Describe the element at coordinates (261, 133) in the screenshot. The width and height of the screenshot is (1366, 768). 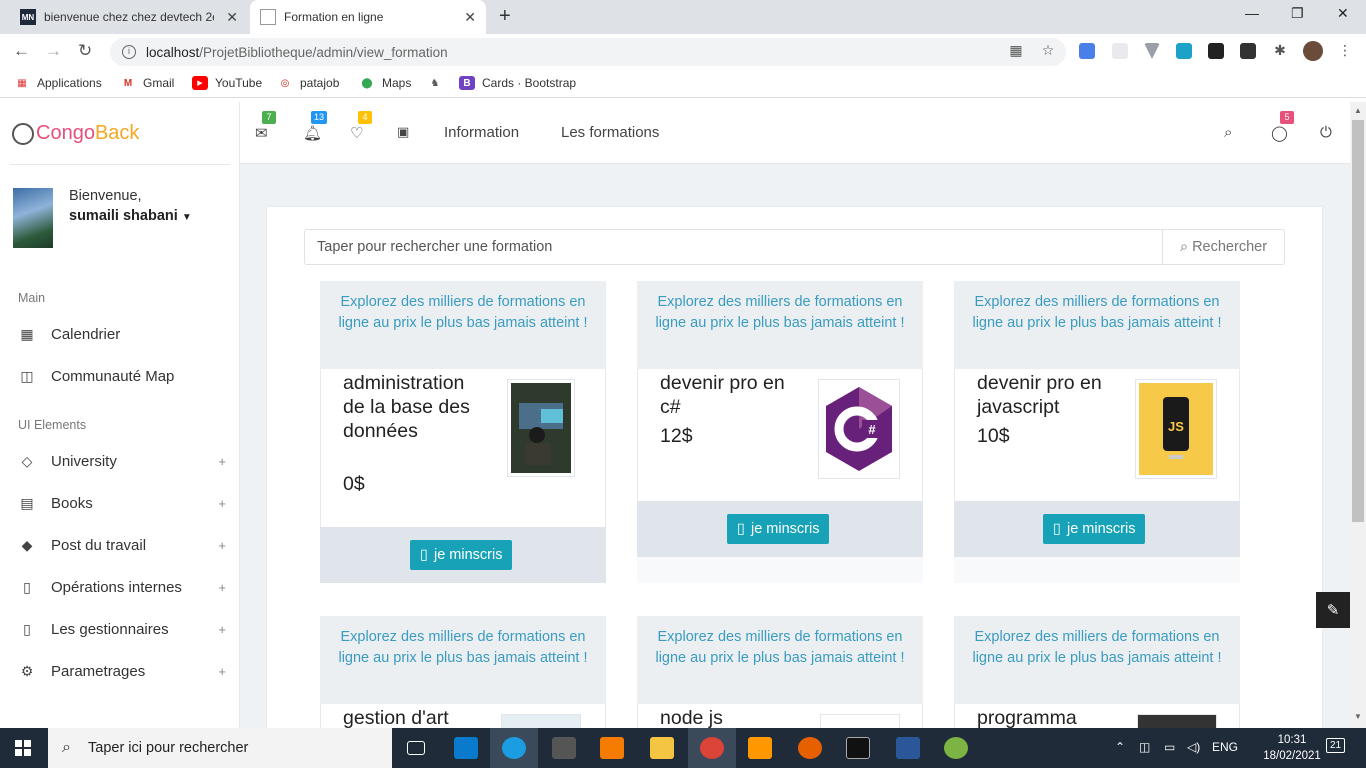
I see `mail-icon: ✉` at that location.